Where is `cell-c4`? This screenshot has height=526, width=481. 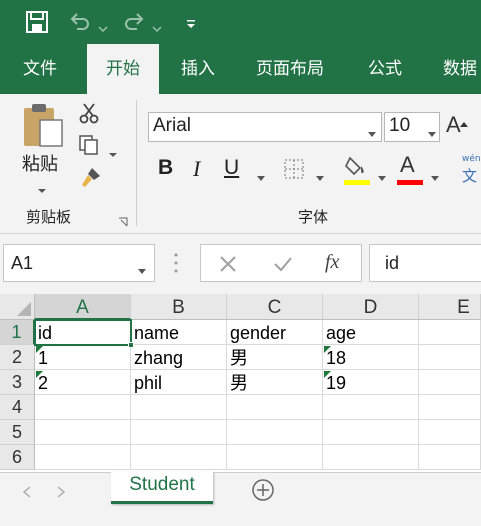 cell-c4 is located at coordinates (275, 407).